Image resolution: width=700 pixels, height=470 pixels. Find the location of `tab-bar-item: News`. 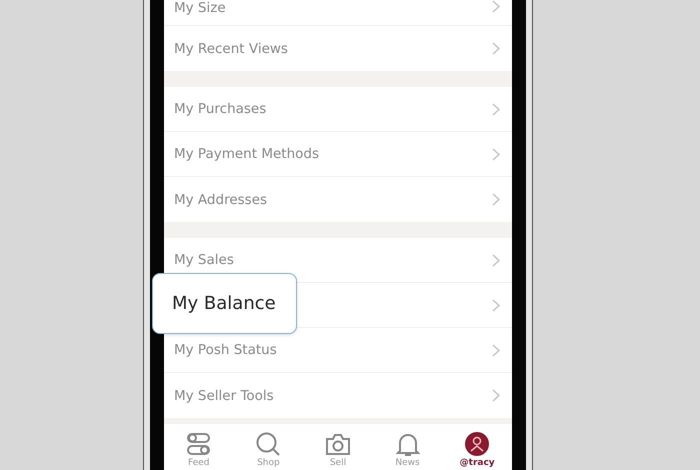

tab-bar-item: News is located at coordinates (408, 450).